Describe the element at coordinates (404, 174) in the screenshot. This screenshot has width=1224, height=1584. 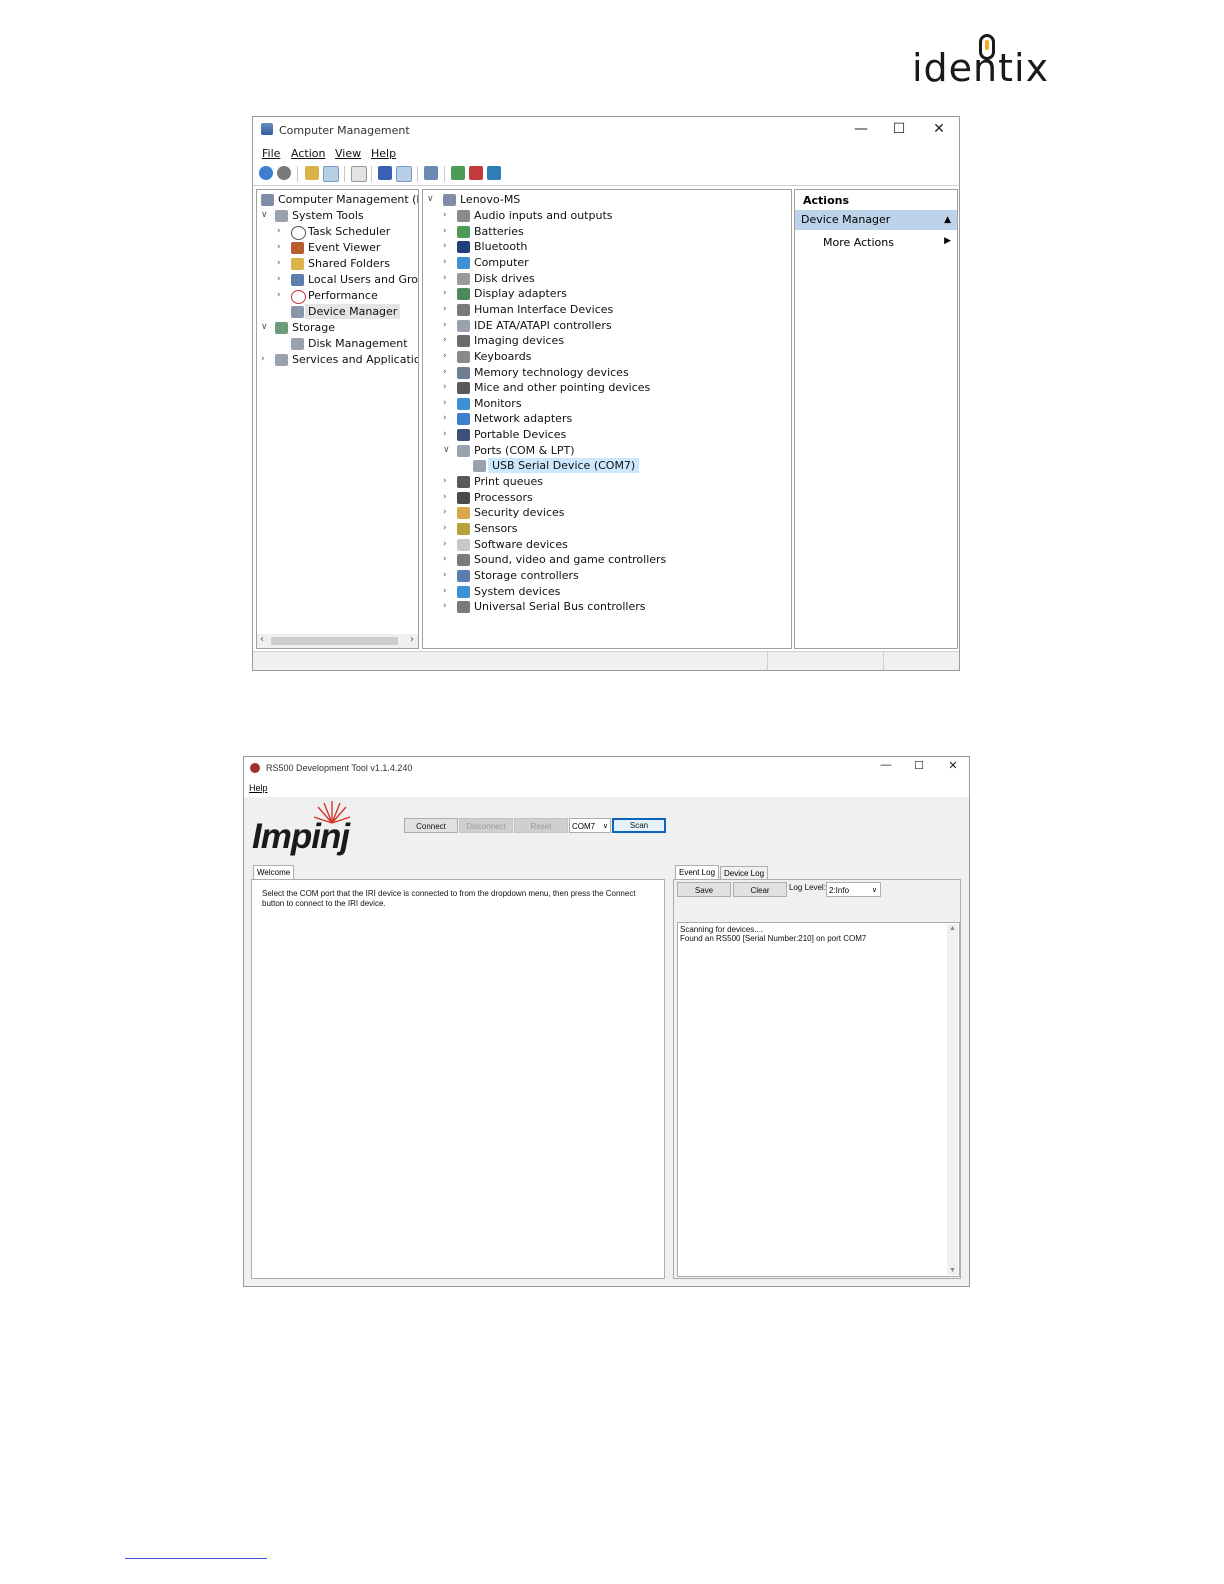
I see `show-action-pane-icon` at that location.